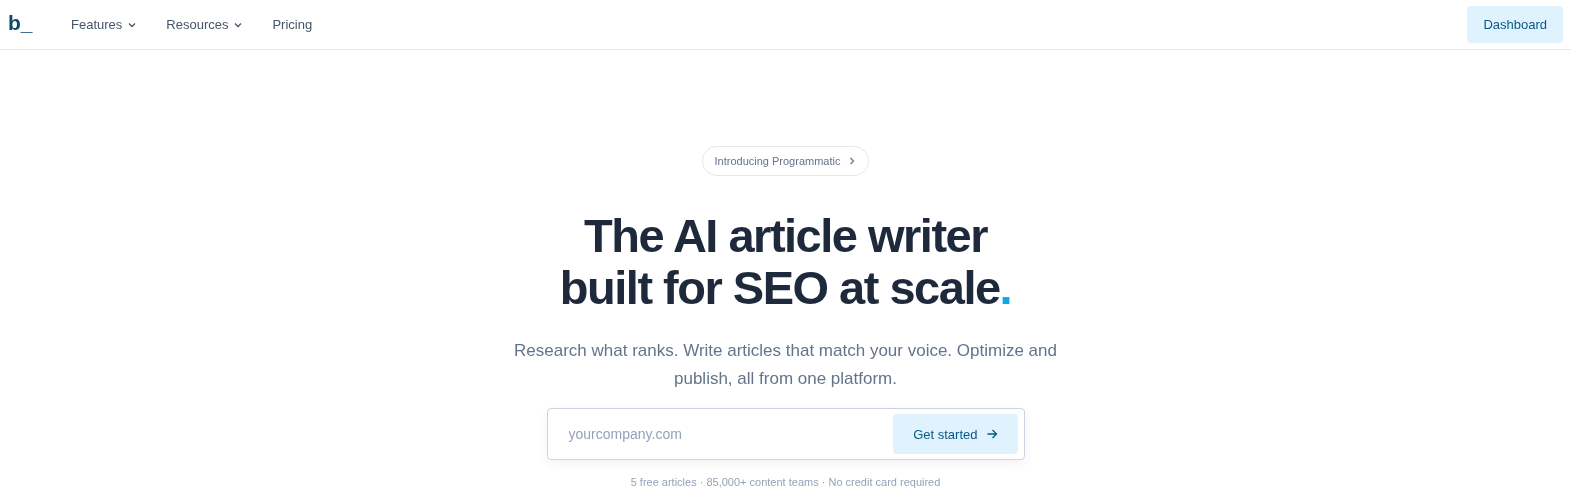 This screenshot has width=1571, height=499. What do you see at coordinates (785, 262) in the screenshot?
I see `headline: The AI article writer built for SEO at scale.` at bounding box center [785, 262].